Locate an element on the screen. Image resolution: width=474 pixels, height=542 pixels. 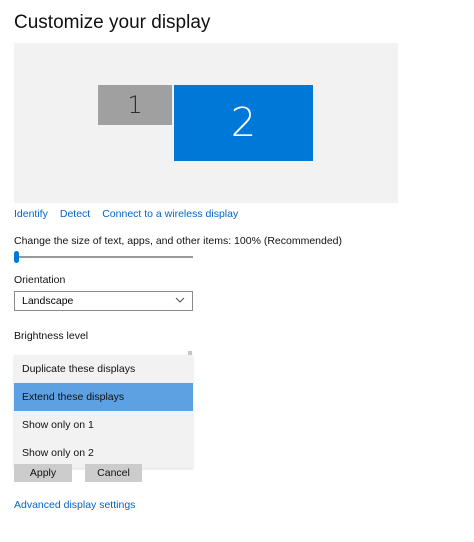
orientation-select-value: Landscape is located at coordinates (48, 301).